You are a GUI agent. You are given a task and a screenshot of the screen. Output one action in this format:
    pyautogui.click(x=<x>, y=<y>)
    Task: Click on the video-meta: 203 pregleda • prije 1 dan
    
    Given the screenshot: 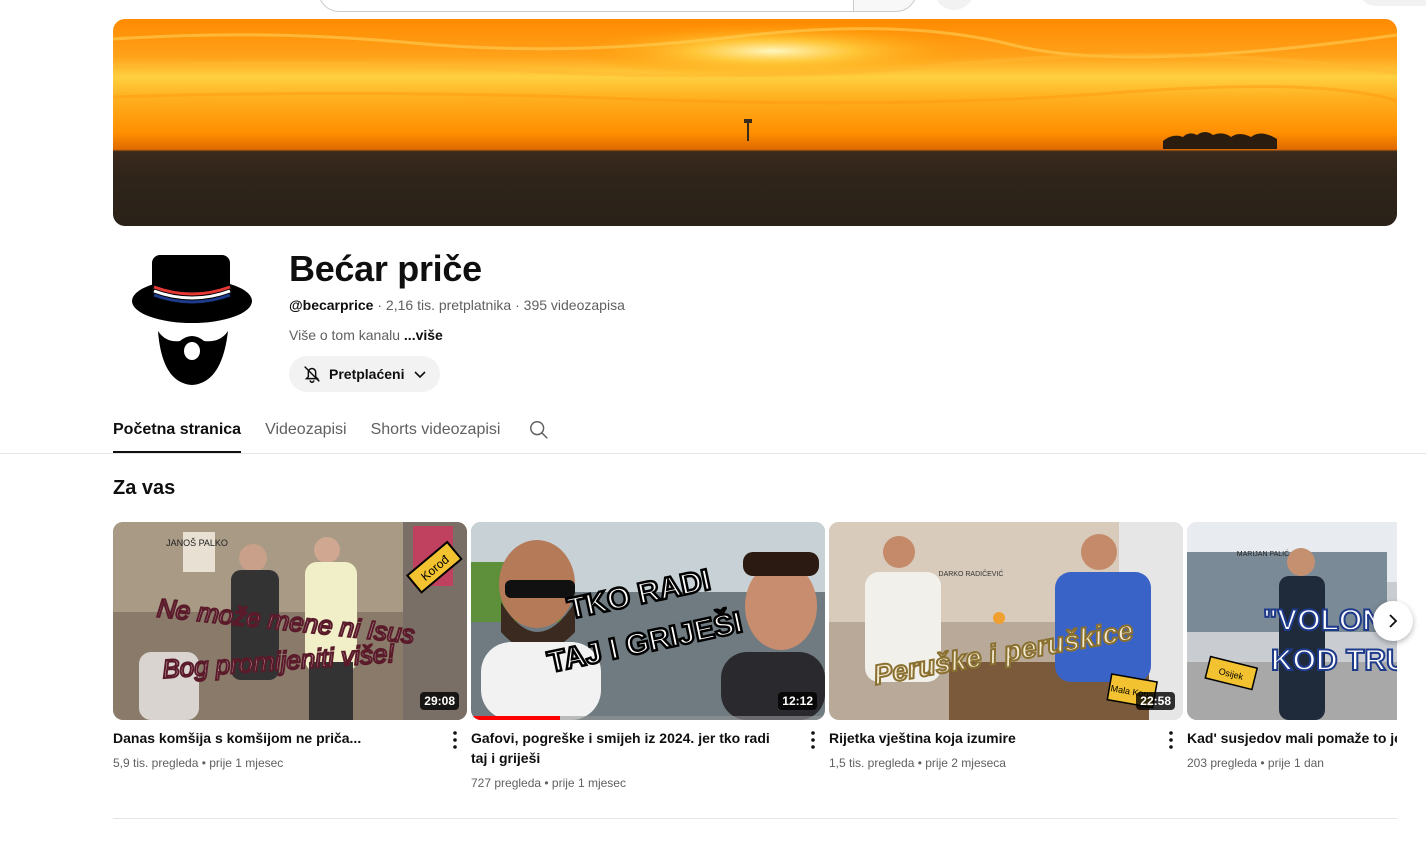 What is the action you would take?
    pyautogui.click(x=1255, y=763)
    